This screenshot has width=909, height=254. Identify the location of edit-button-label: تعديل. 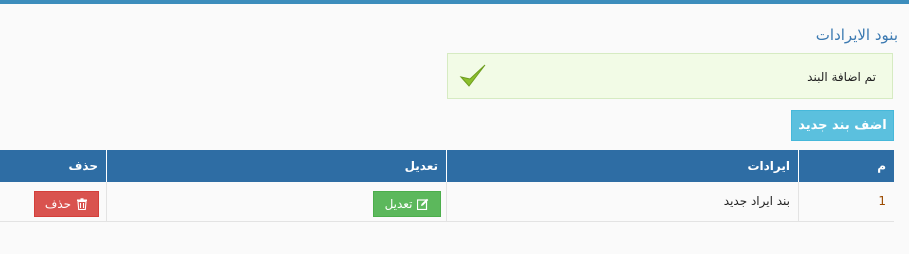
(398, 204).